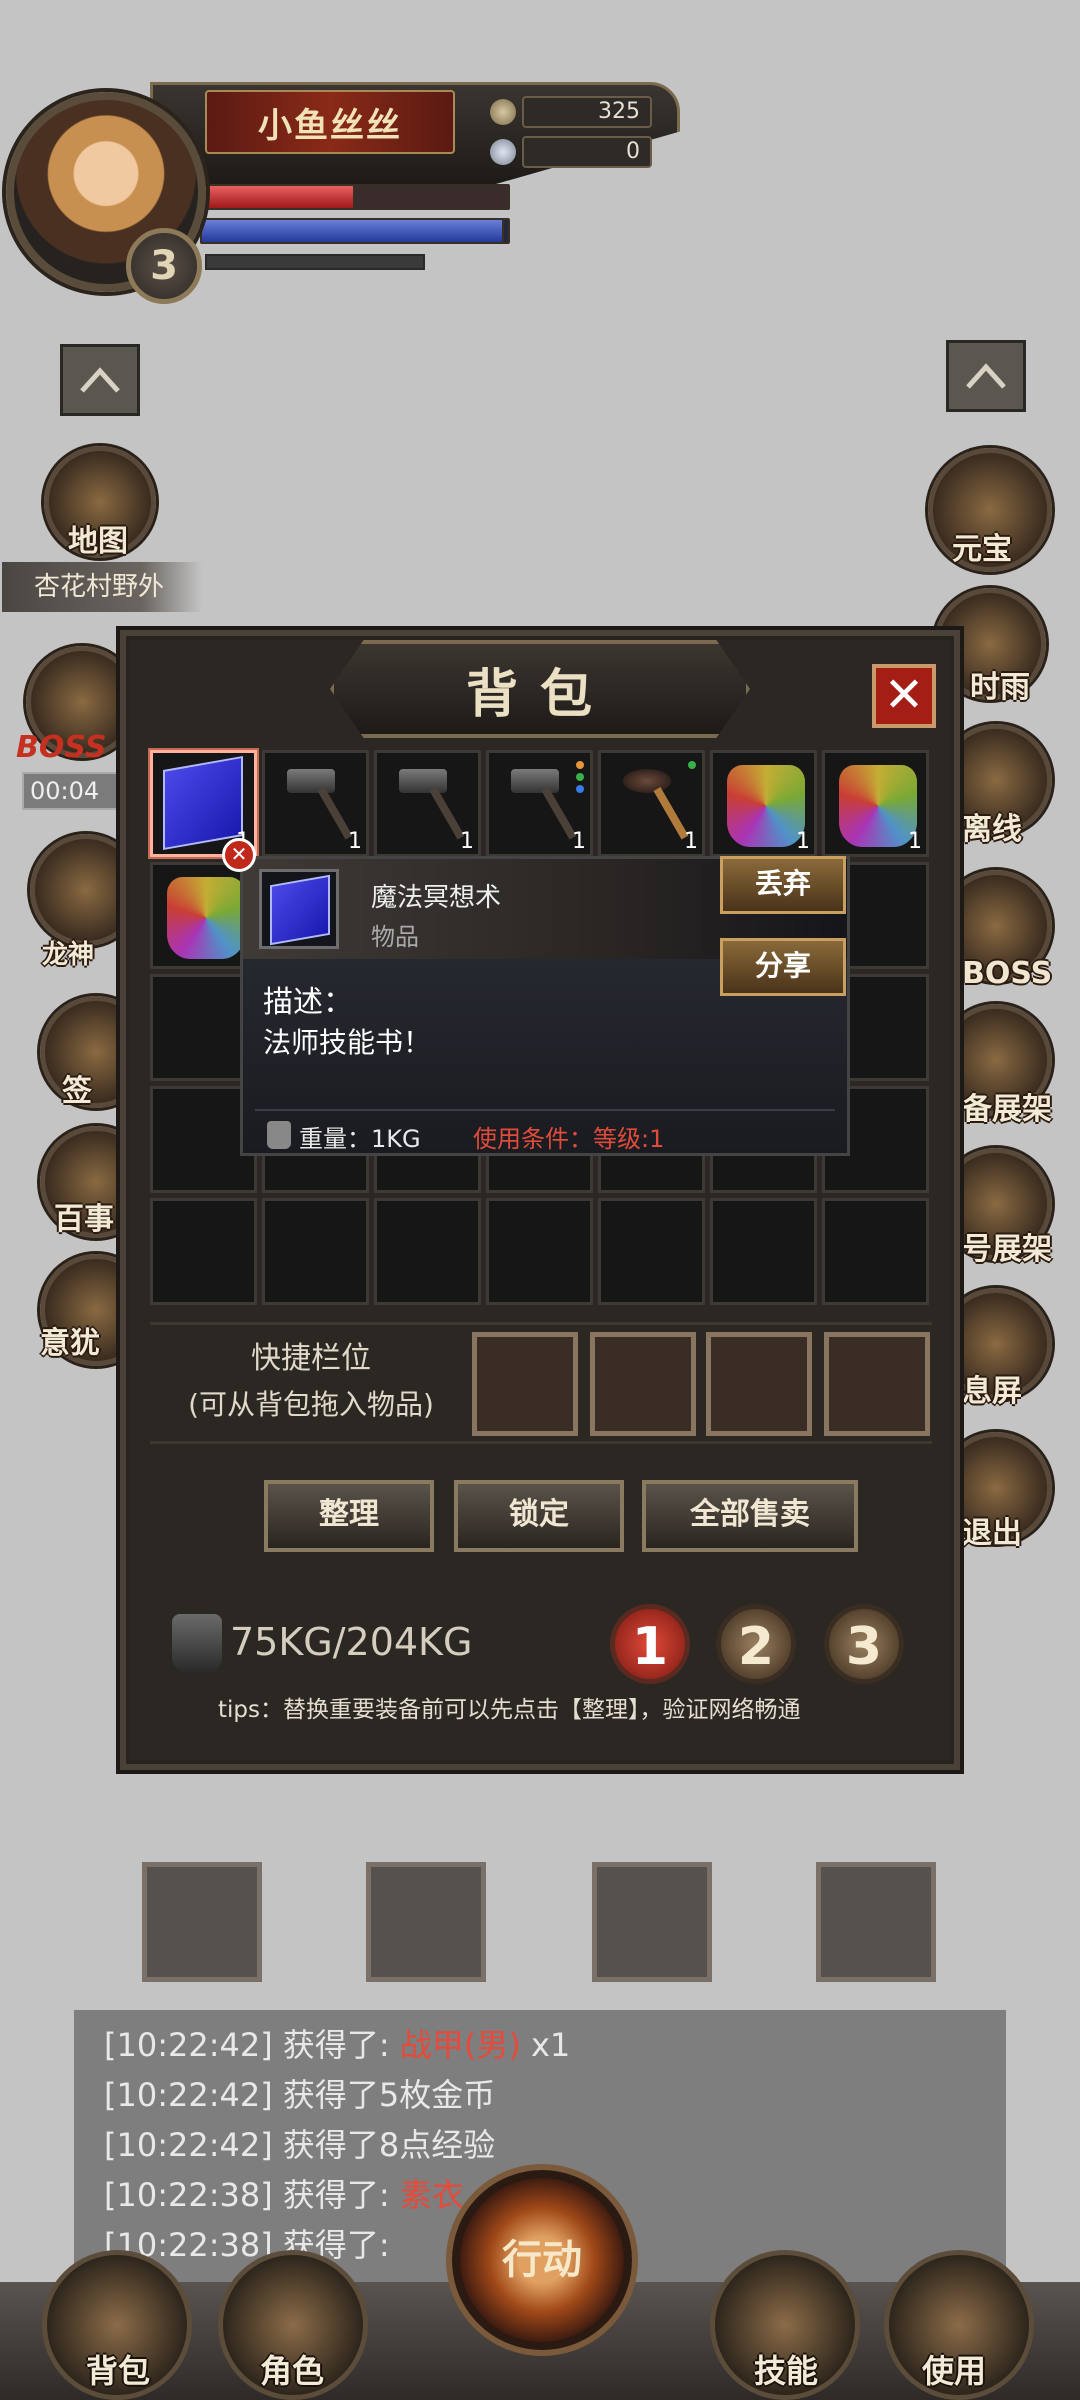 This screenshot has width=1080, height=2400. What do you see at coordinates (539, 1516) in the screenshot?
I see `lock-button: 锁定` at bounding box center [539, 1516].